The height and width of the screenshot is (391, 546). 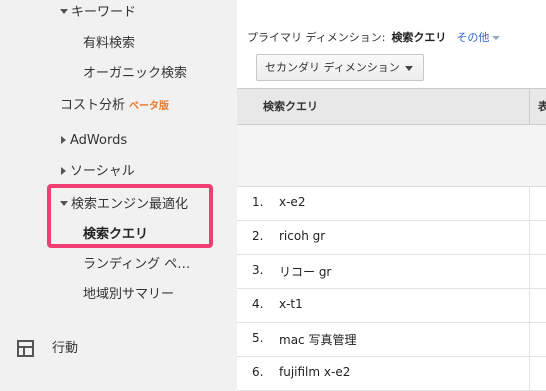 I want to click on row-query-link: リコー gr, so click(x=305, y=271).